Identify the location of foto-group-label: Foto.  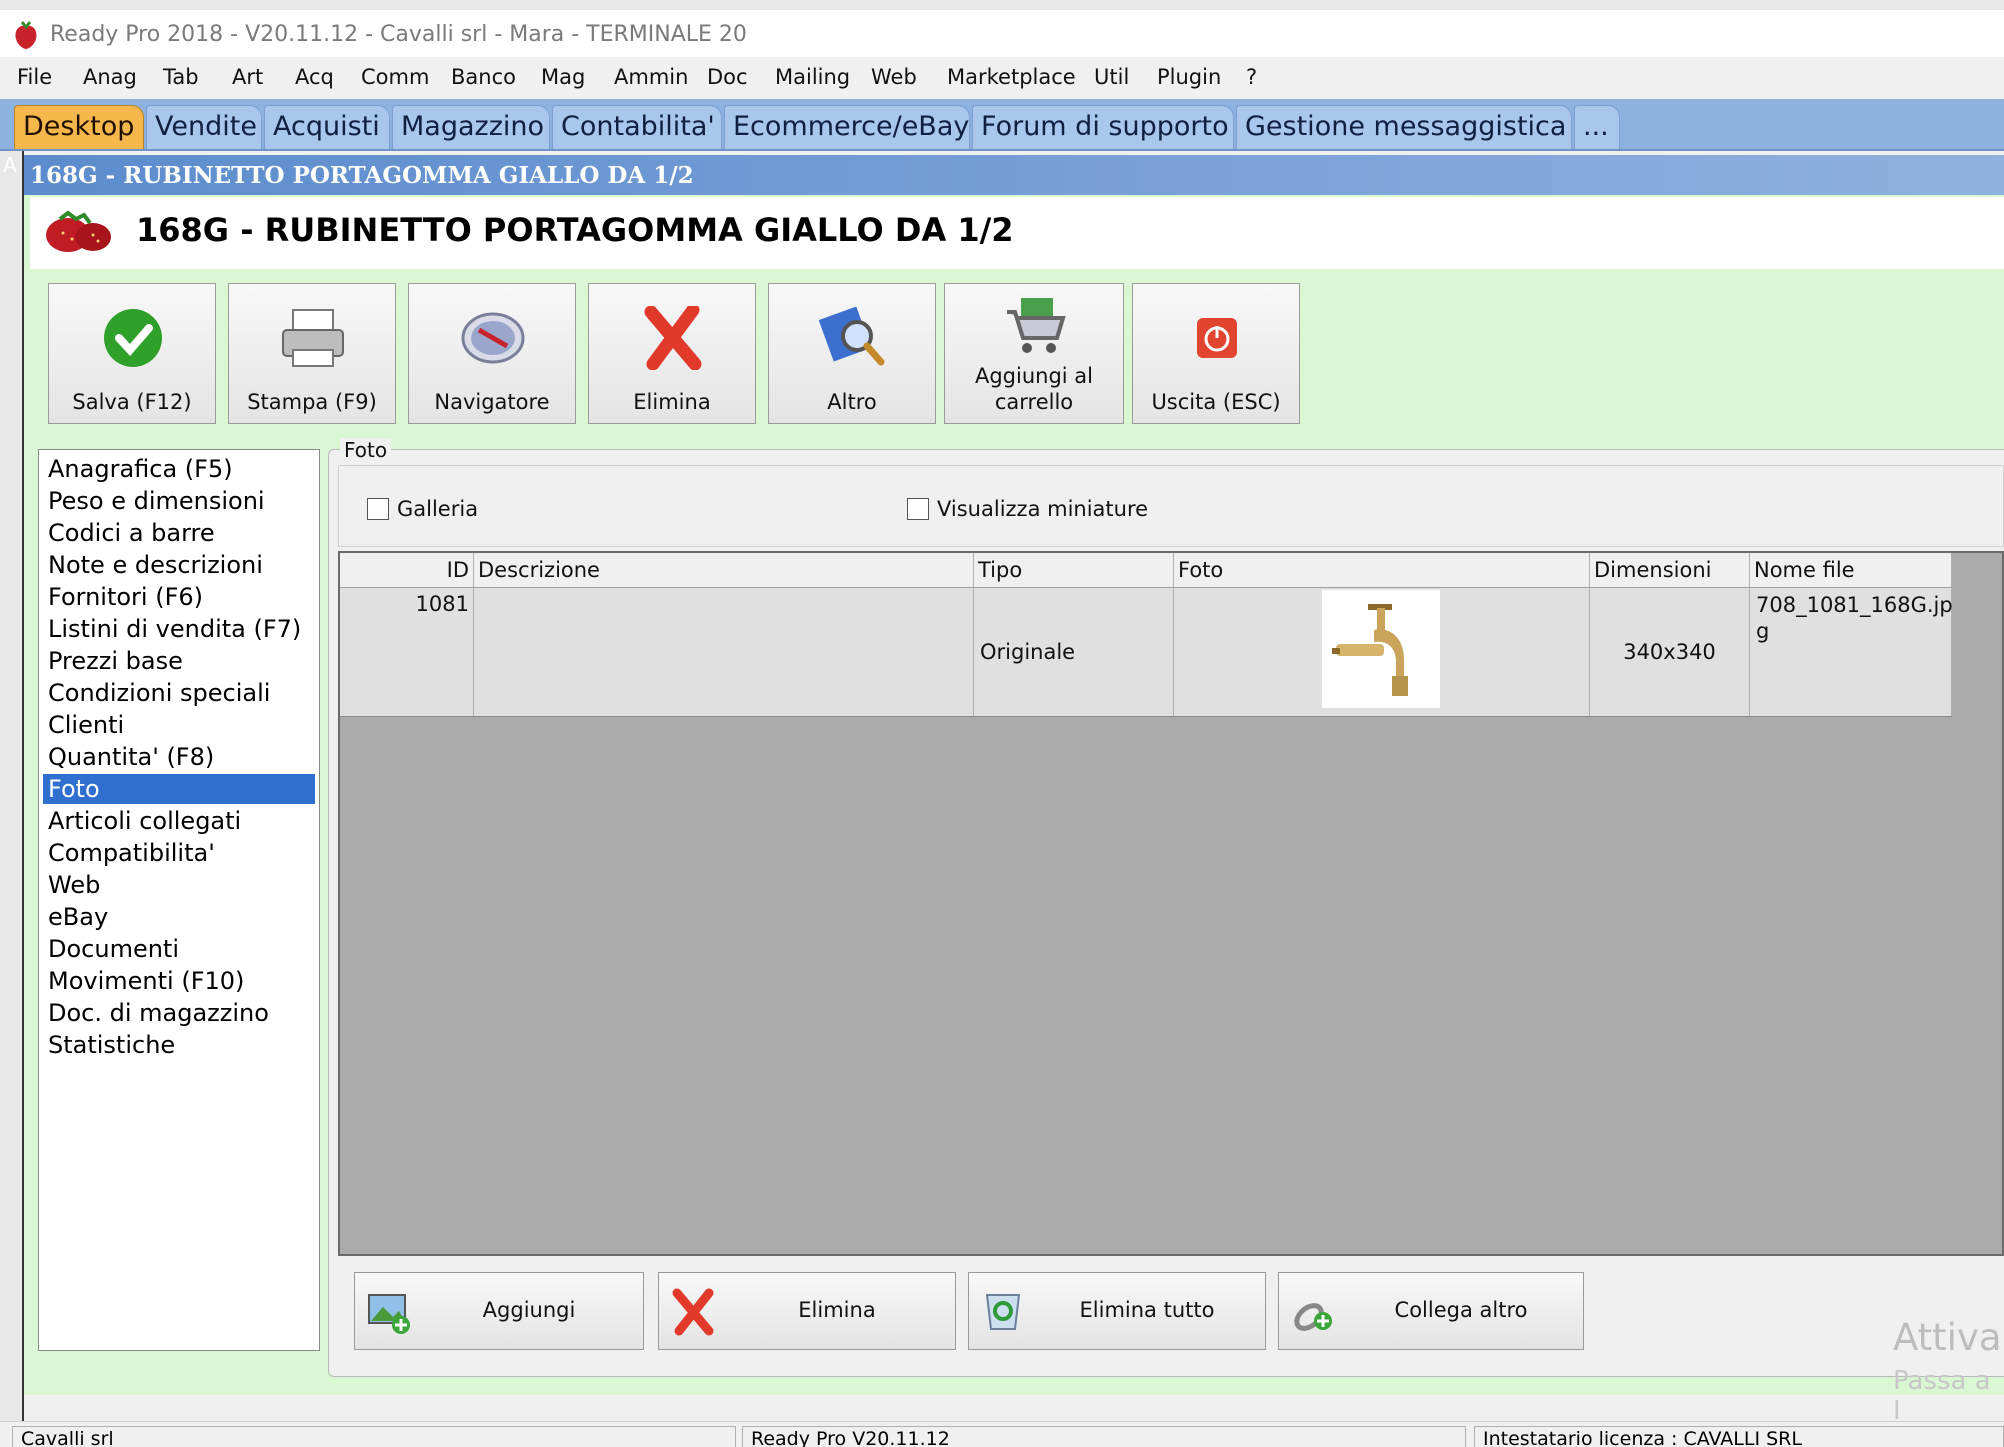
(366, 450).